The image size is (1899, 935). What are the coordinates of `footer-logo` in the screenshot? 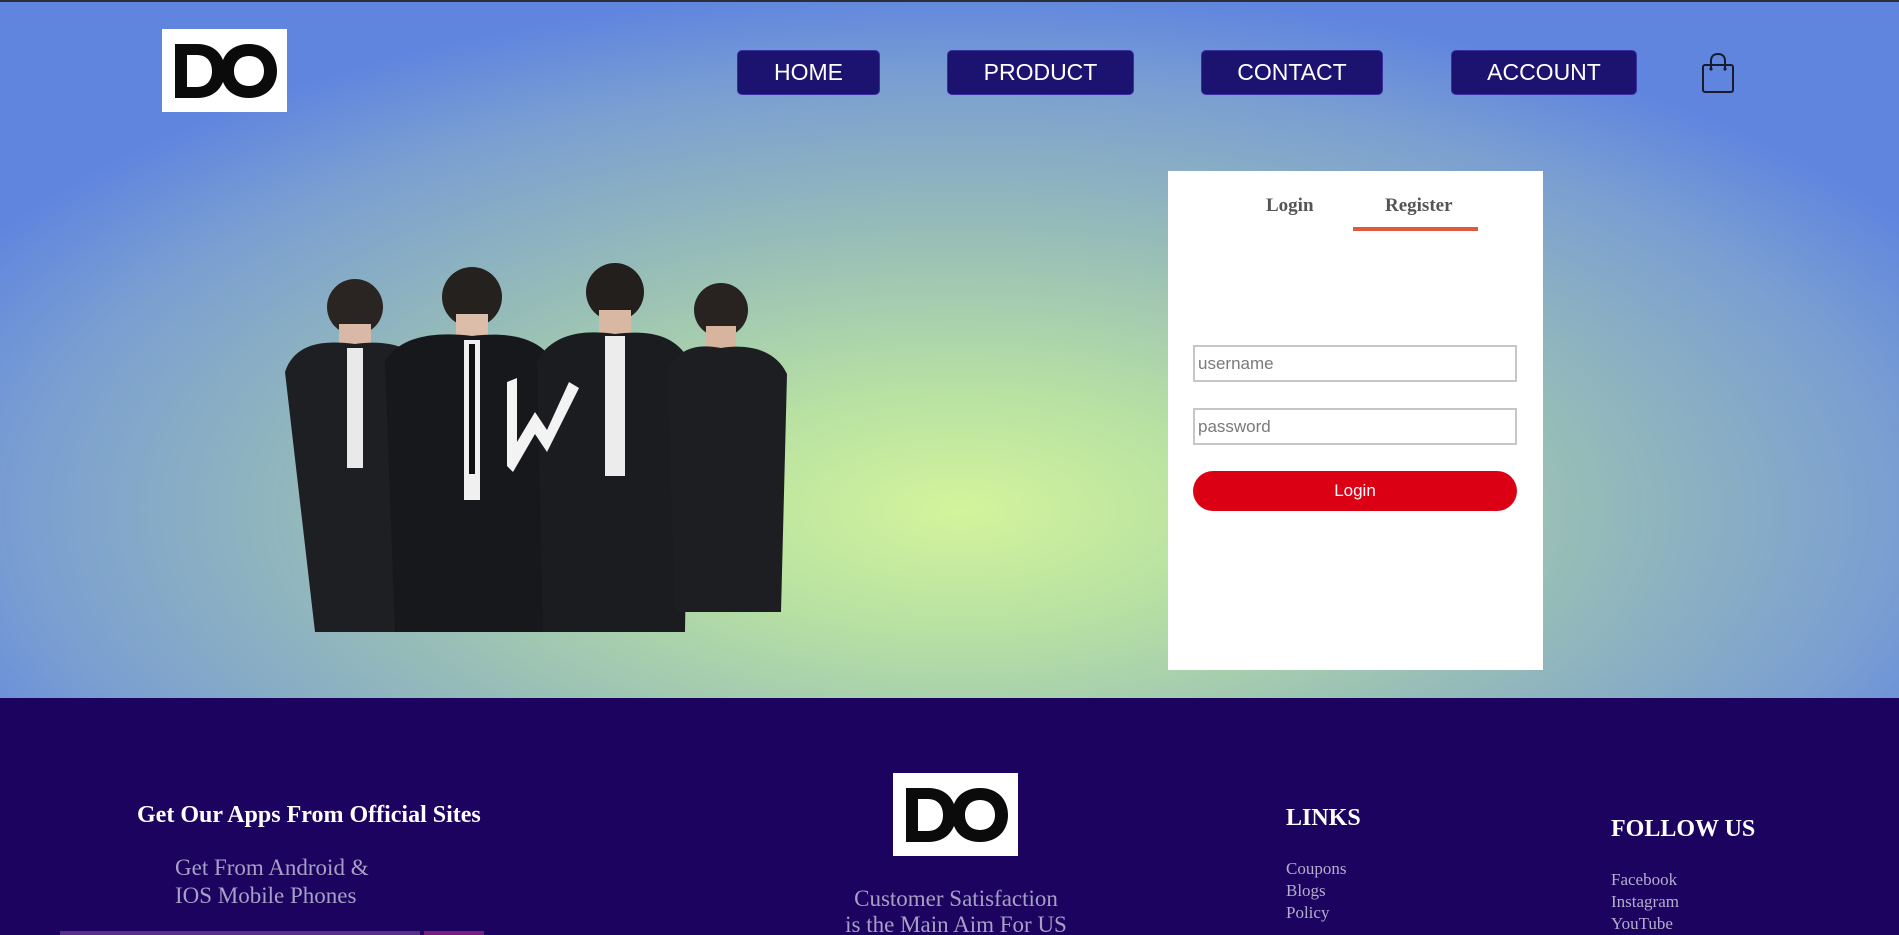 It's located at (955, 814).